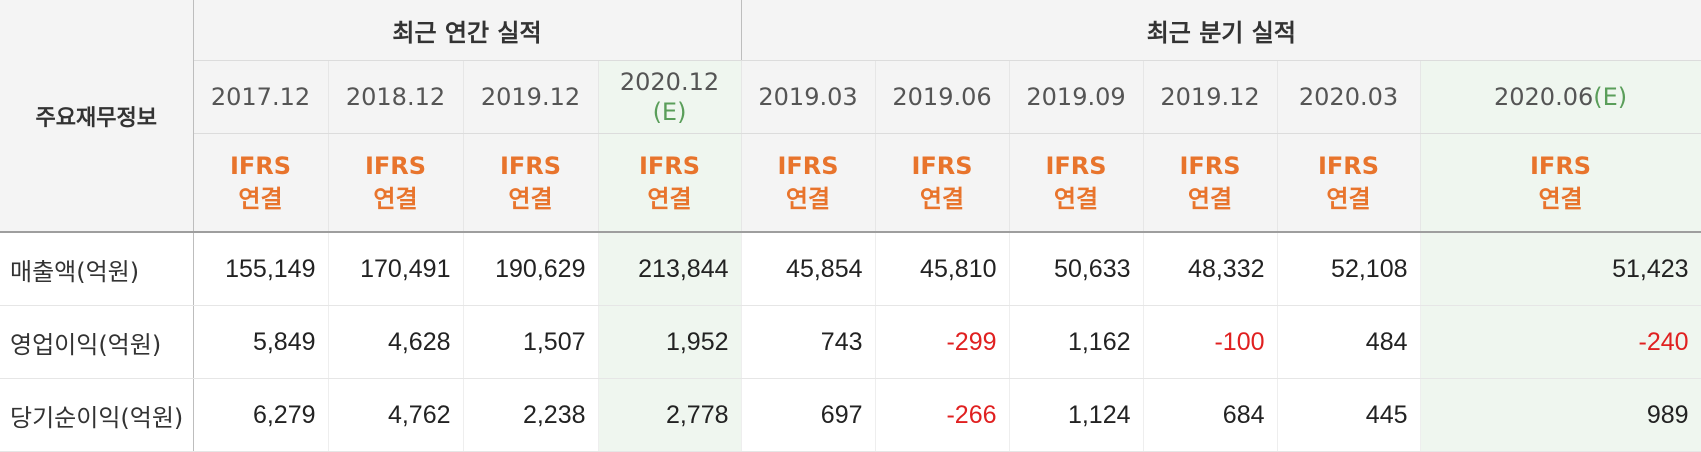 This screenshot has height=452, width=1701. I want to click on period-header: 2020.12 (E), so click(670, 97).